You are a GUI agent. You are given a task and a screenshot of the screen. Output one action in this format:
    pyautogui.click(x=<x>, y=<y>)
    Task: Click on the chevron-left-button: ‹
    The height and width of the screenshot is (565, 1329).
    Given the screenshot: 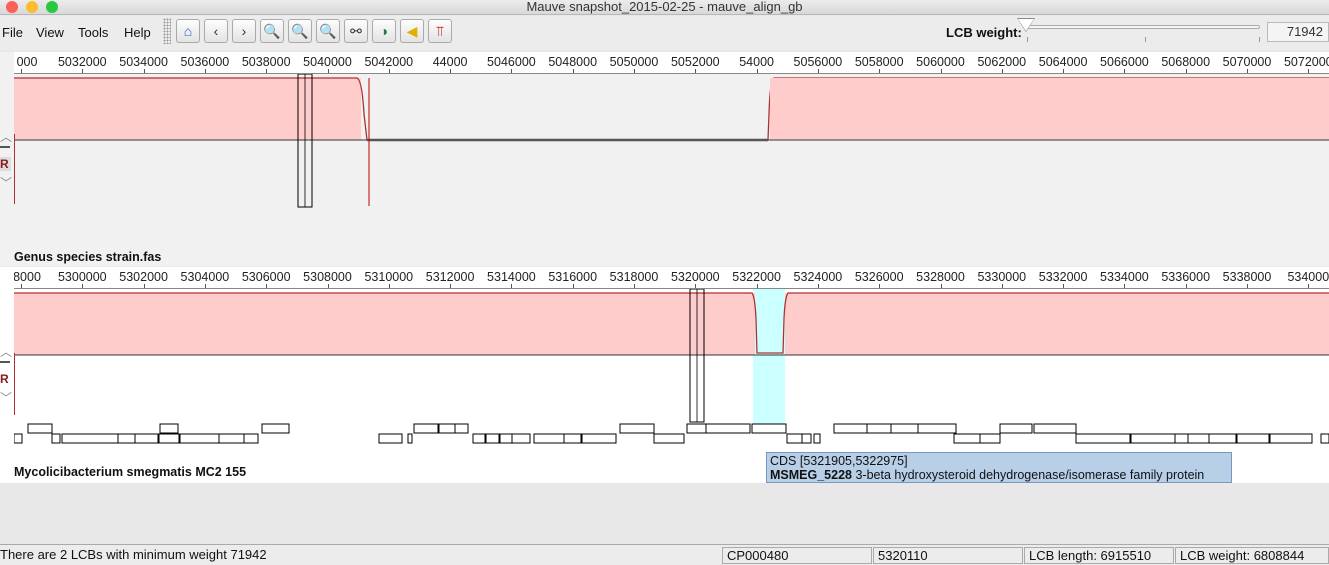 What is the action you would take?
    pyautogui.click(x=216, y=31)
    